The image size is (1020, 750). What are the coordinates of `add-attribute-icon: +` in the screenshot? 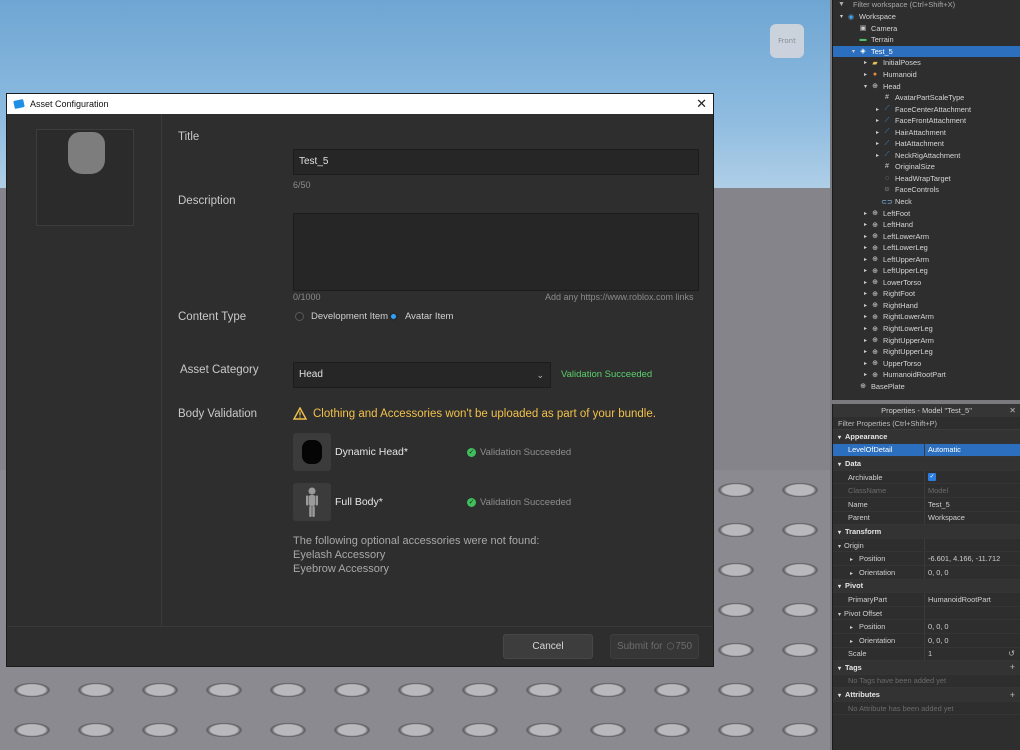 It's located at (1012, 695).